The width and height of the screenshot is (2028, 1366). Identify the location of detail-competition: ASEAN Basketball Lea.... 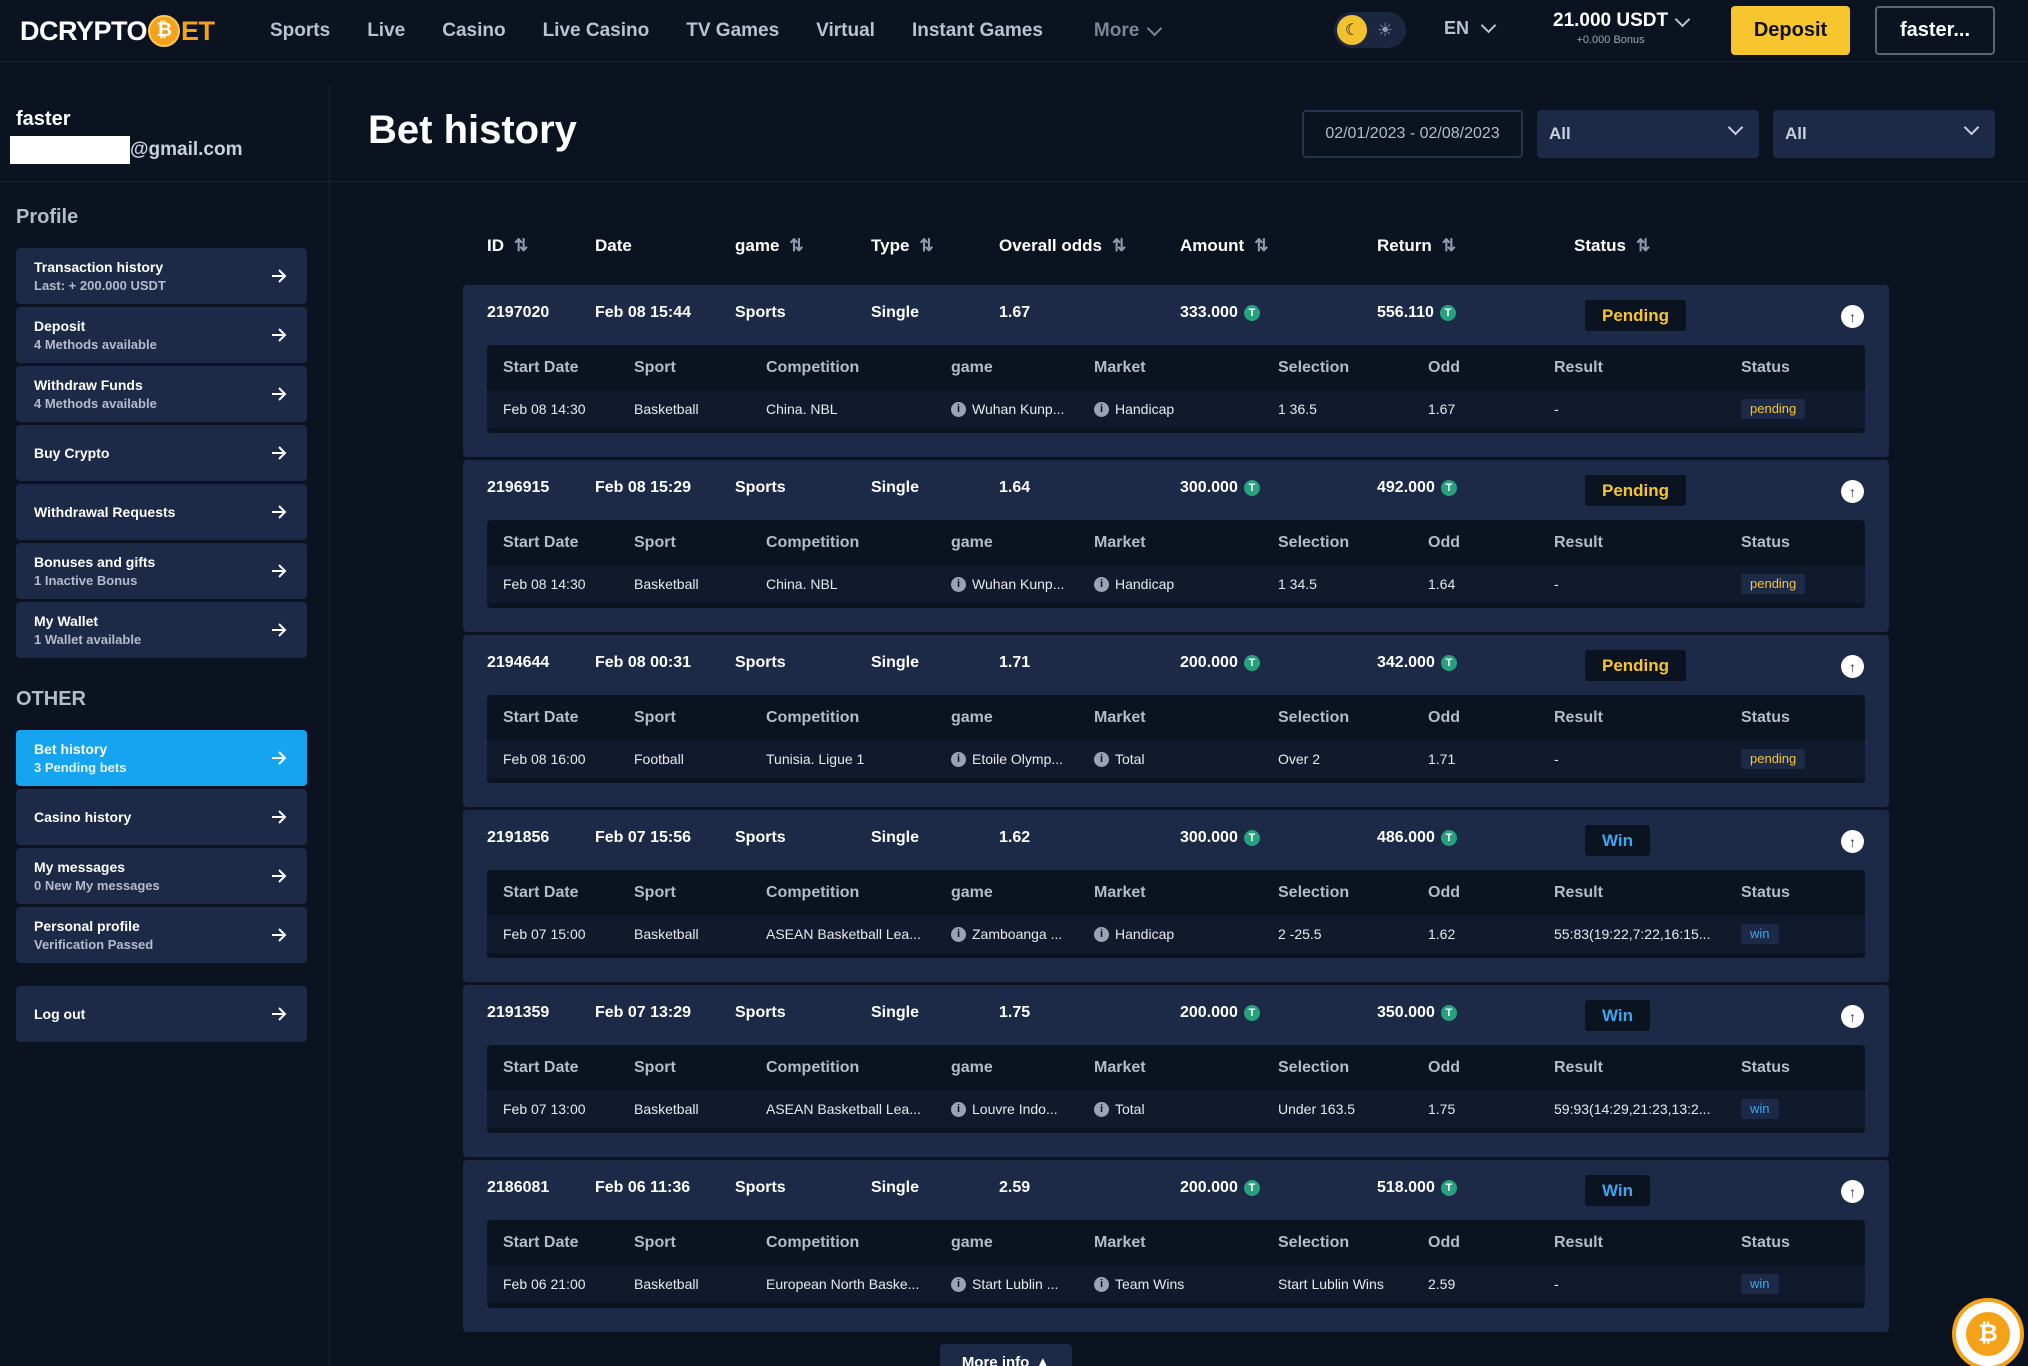
(843, 934).